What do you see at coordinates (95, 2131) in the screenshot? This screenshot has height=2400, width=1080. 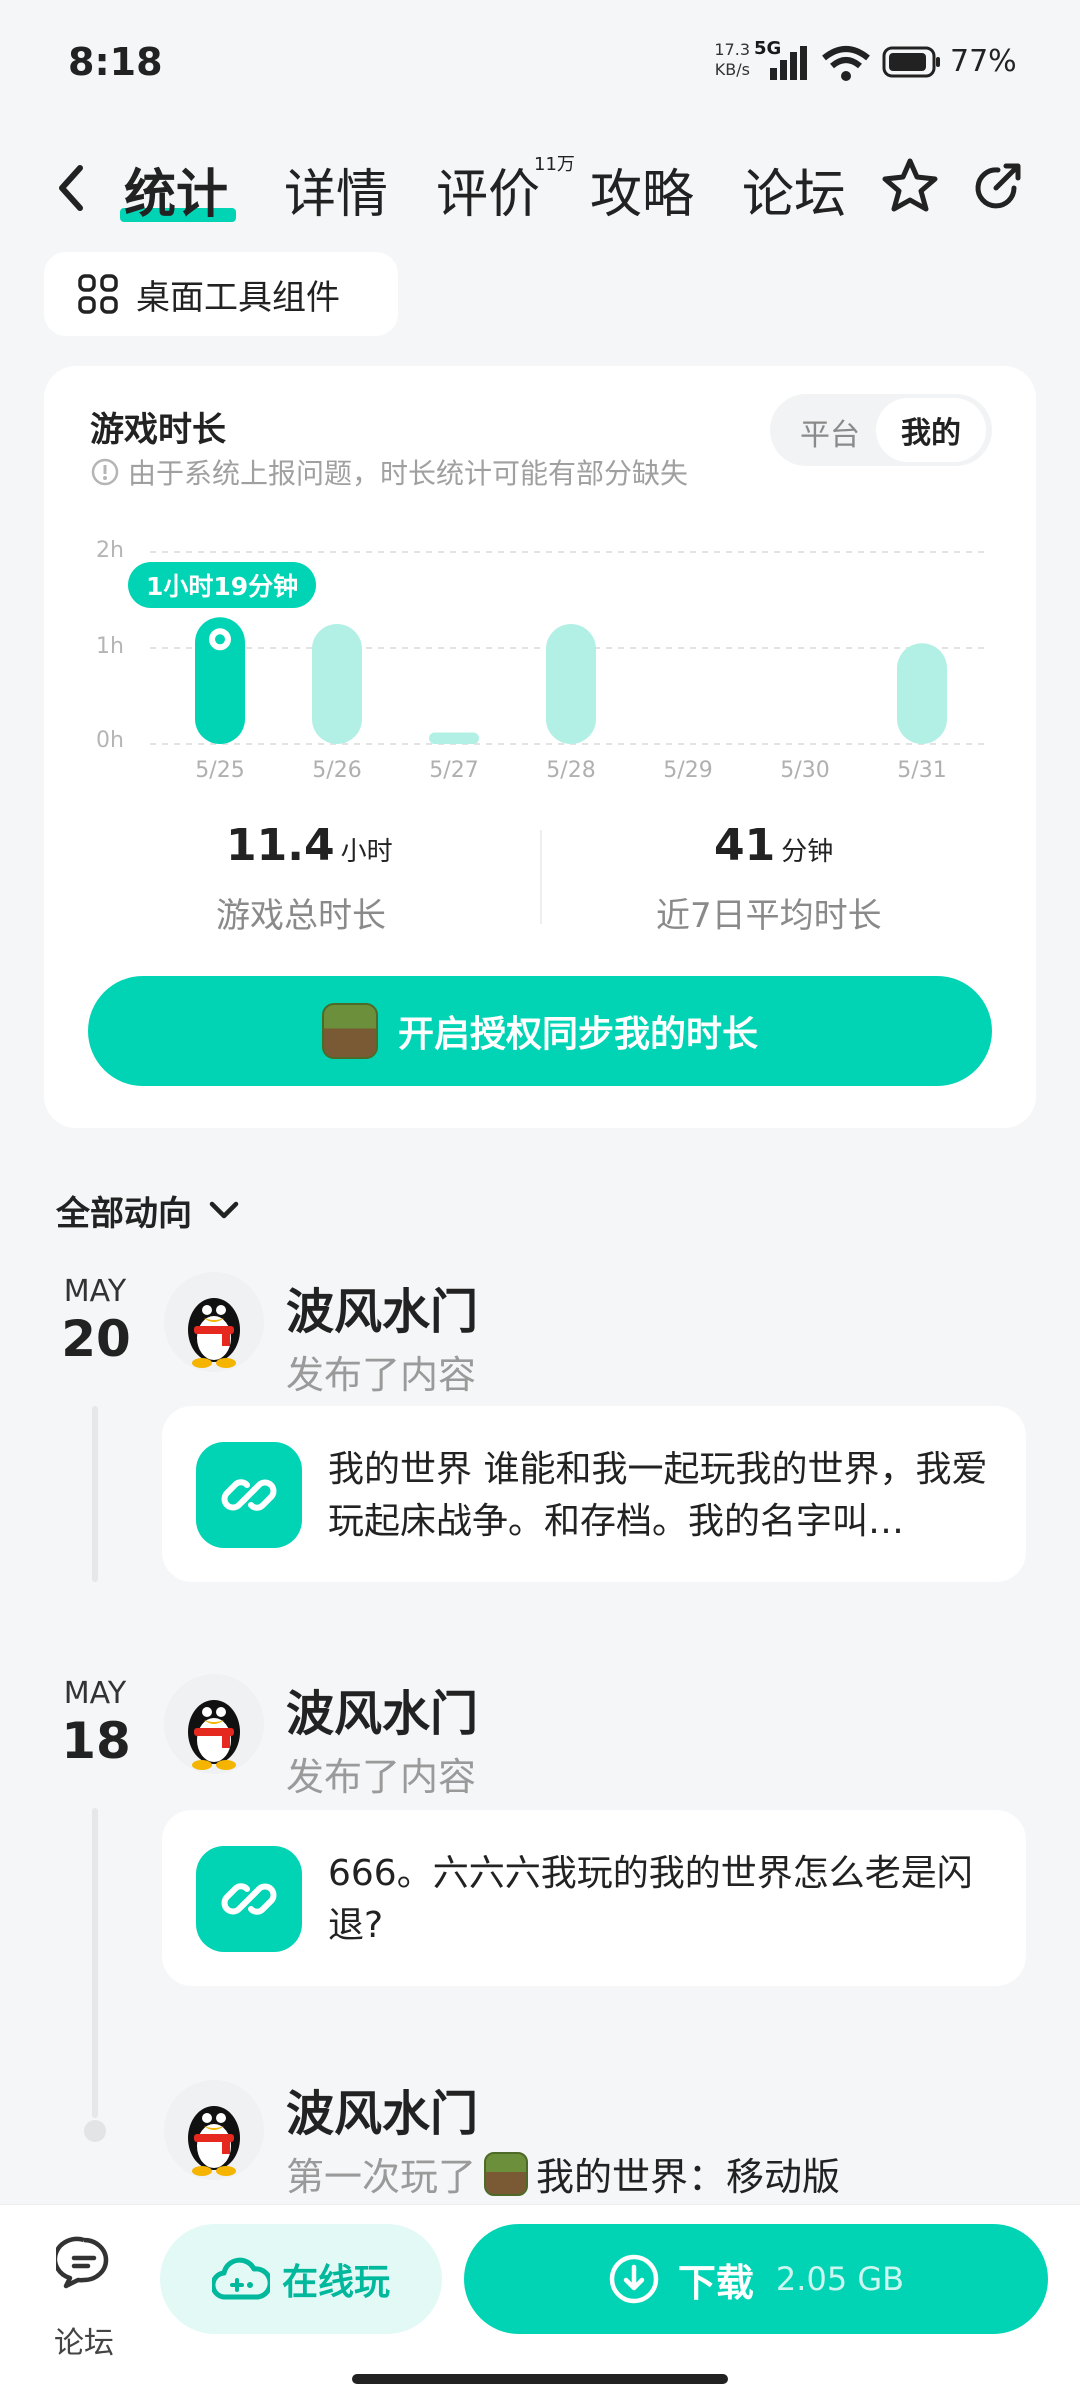 I see `timeline-dot` at bounding box center [95, 2131].